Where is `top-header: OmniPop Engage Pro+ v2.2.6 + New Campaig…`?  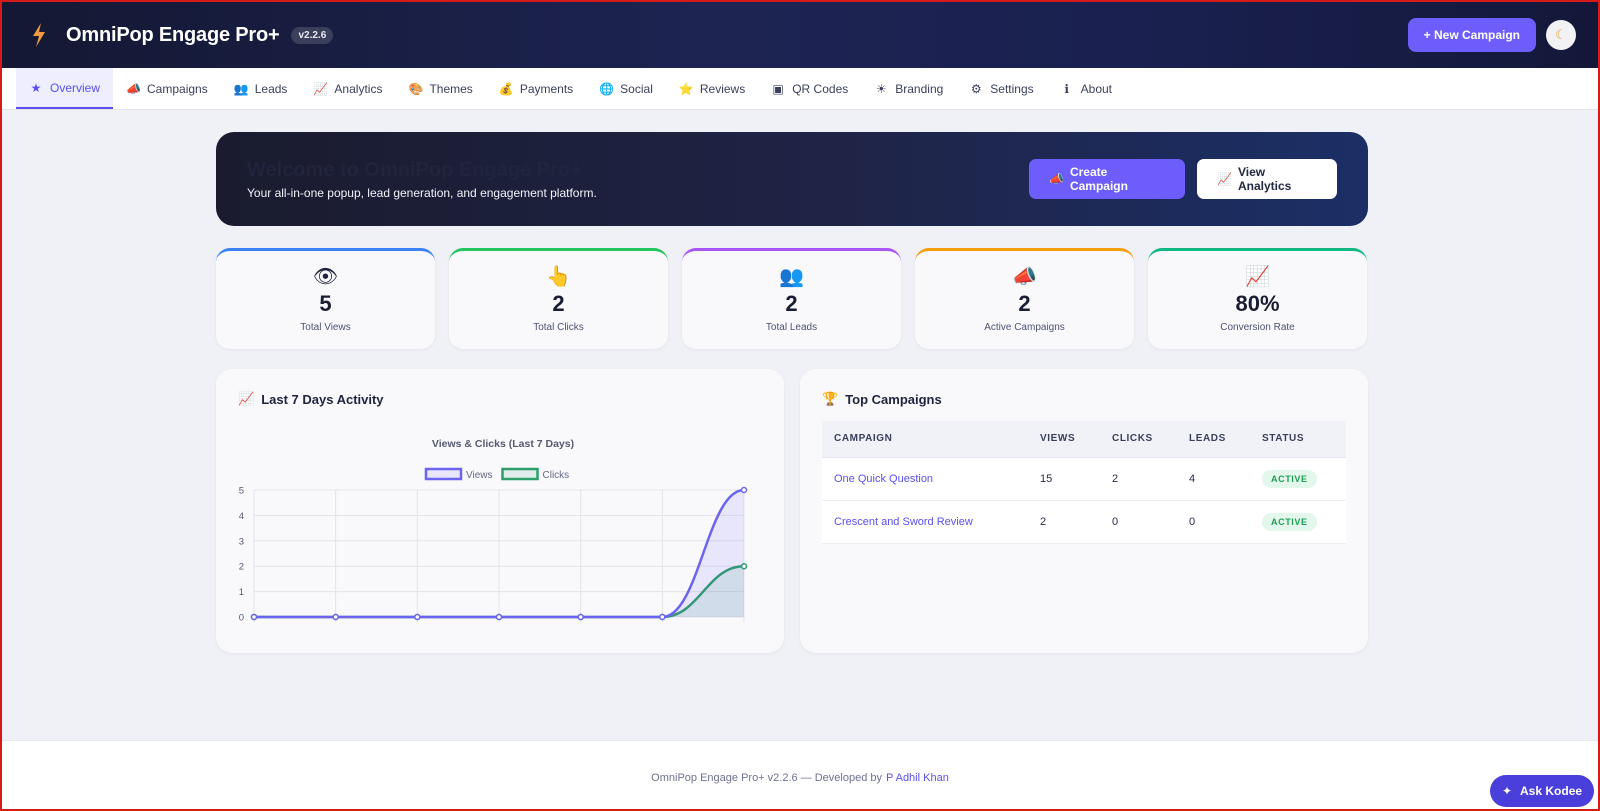 top-header: OmniPop Engage Pro+ v2.2.6 + New Campaig… is located at coordinates (800, 35).